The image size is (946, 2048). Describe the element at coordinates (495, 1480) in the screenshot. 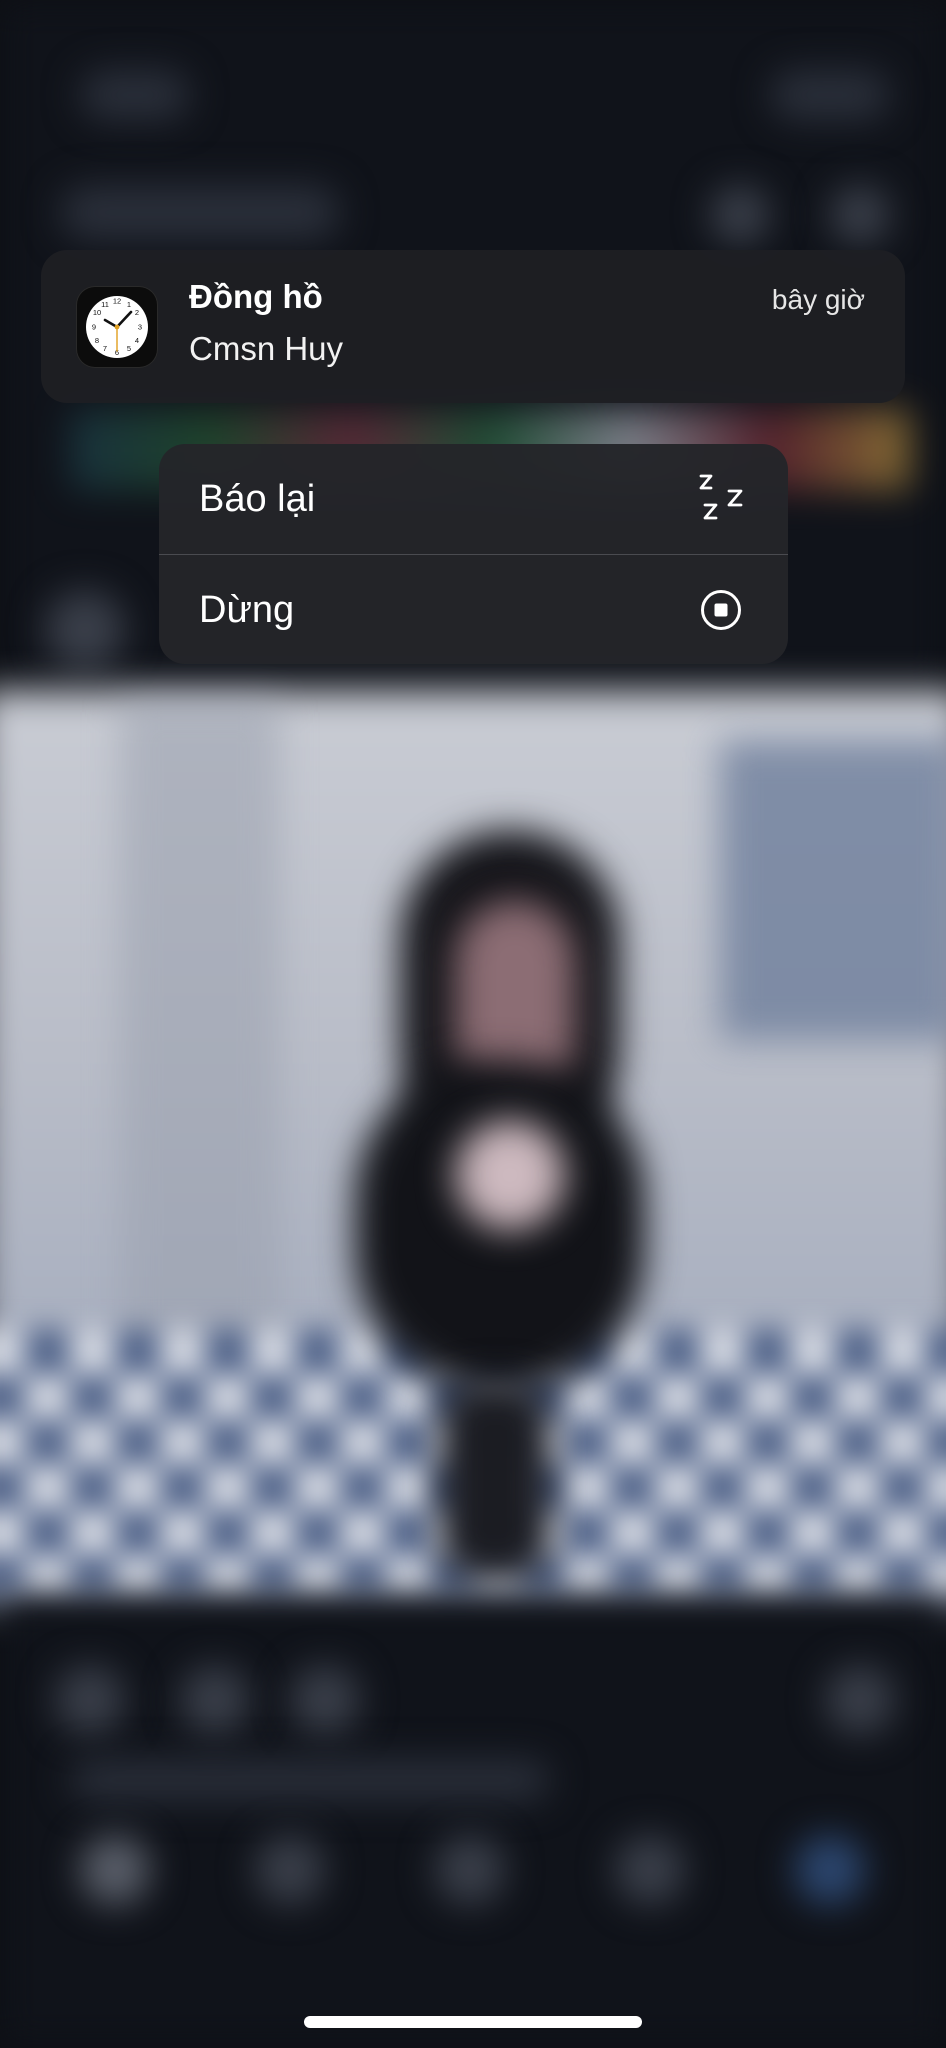

I see `blurred-person-legs` at that location.